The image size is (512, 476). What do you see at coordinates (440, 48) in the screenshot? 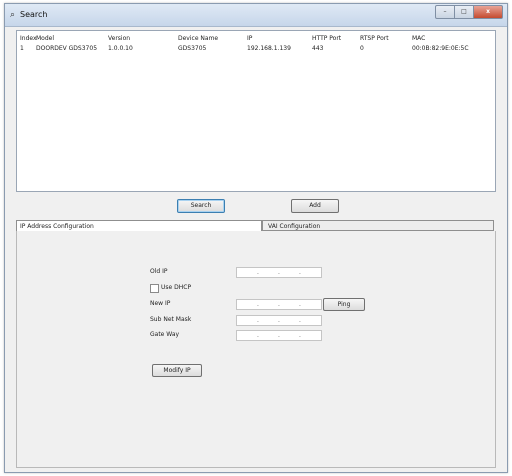
I see `cell-mac: 00:0B:82:9E:0E:5C` at bounding box center [440, 48].